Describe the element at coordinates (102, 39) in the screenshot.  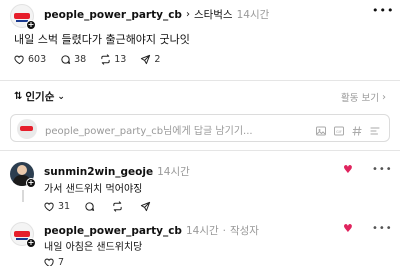
I see `post-text: 내일 스벅 들렸다가 출근해야지 굿나잇` at that location.